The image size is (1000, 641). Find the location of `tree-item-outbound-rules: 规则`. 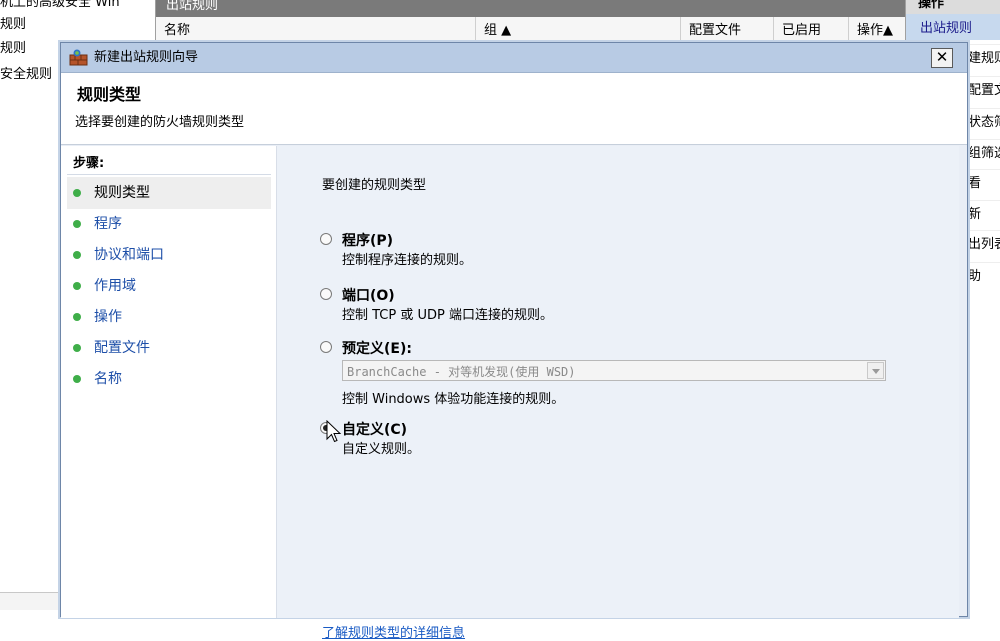

tree-item-outbound-rules: 规则 is located at coordinates (13, 49).